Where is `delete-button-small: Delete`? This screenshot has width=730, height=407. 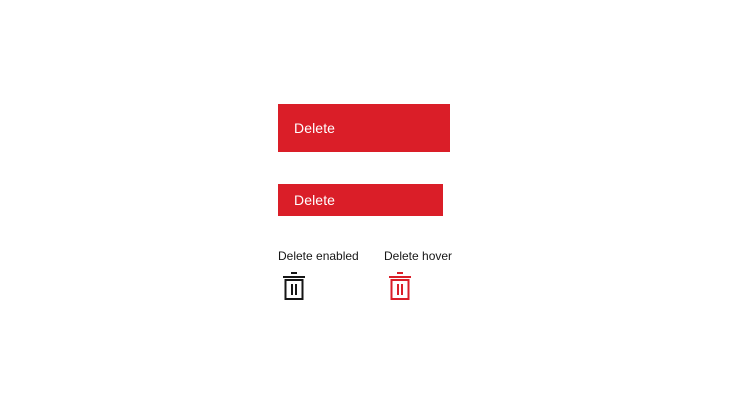 delete-button-small: Delete is located at coordinates (360, 200).